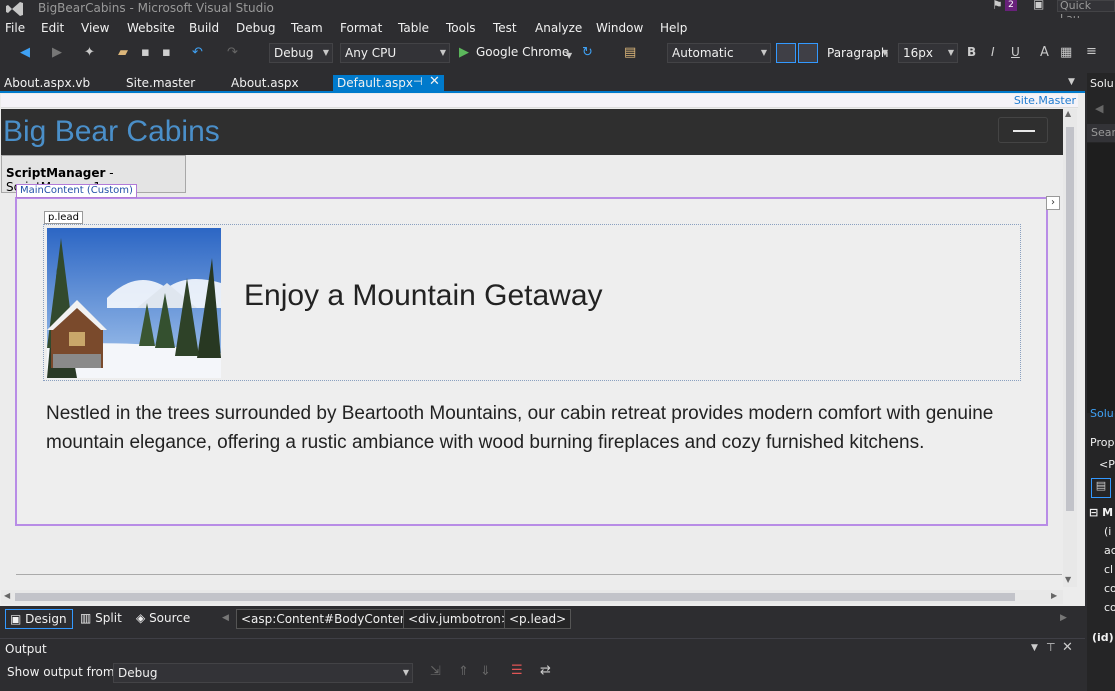 The height and width of the screenshot is (691, 1115). Describe the element at coordinates (225, 618) in the screenshot. I see `breadcrumb-back-icon: ◀` at that location.